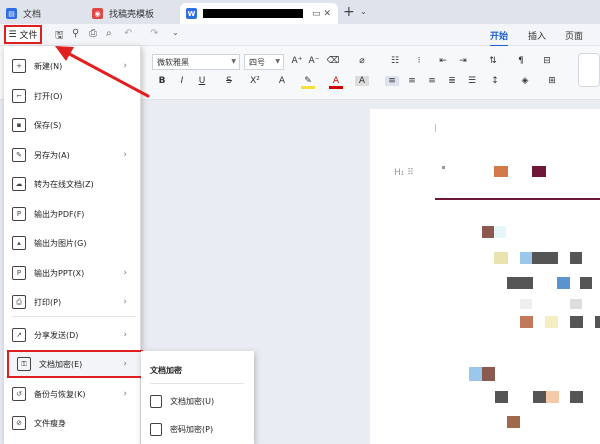 The image size is (600, 444). I want to click on submenu-title: 文档加密, so click(166, 370).